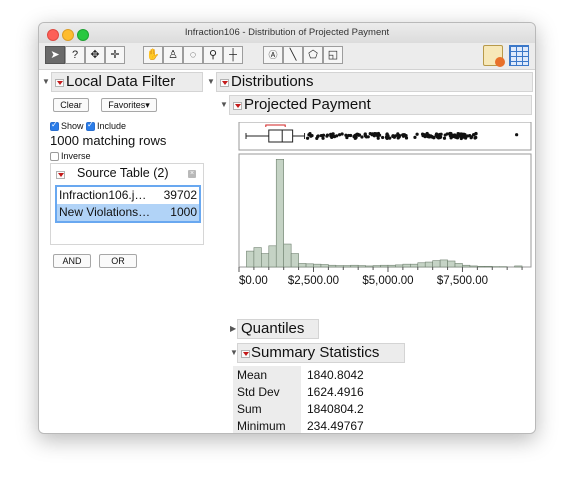 This screenshot has height=484, width=572. Describe the element at coordinates (335, 425) in the screenshot. I see `stat-value: 234.49767` at that location.